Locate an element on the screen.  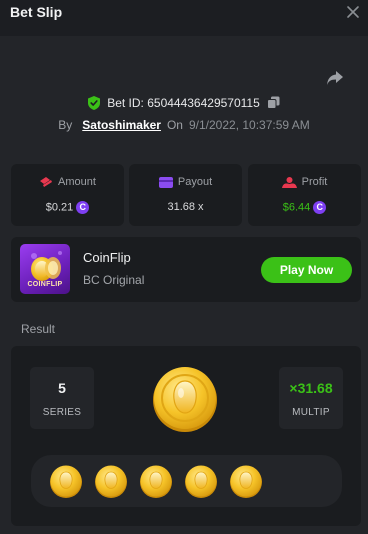
bet-id-row: Bet ID: 65044436429570115 is located at coordinates (184, 104).